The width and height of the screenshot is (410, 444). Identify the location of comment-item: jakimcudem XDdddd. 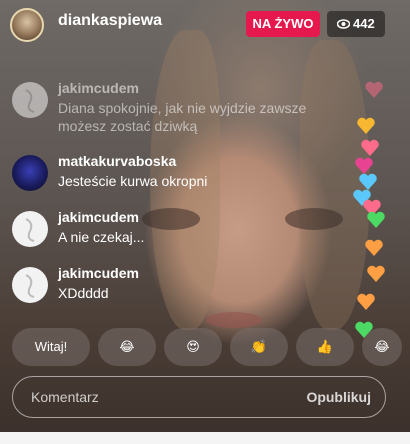
(182, 286).